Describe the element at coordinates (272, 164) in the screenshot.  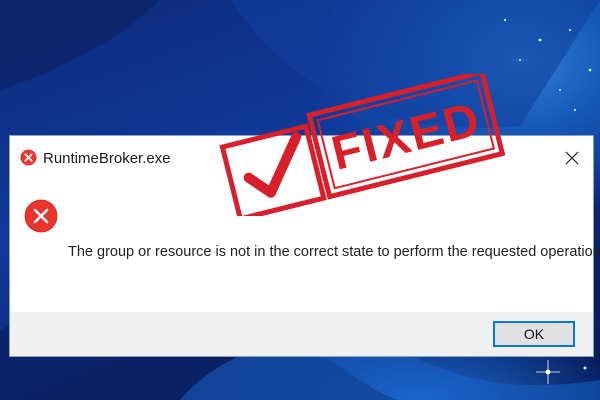
I see `checkmark-icon` at that location.